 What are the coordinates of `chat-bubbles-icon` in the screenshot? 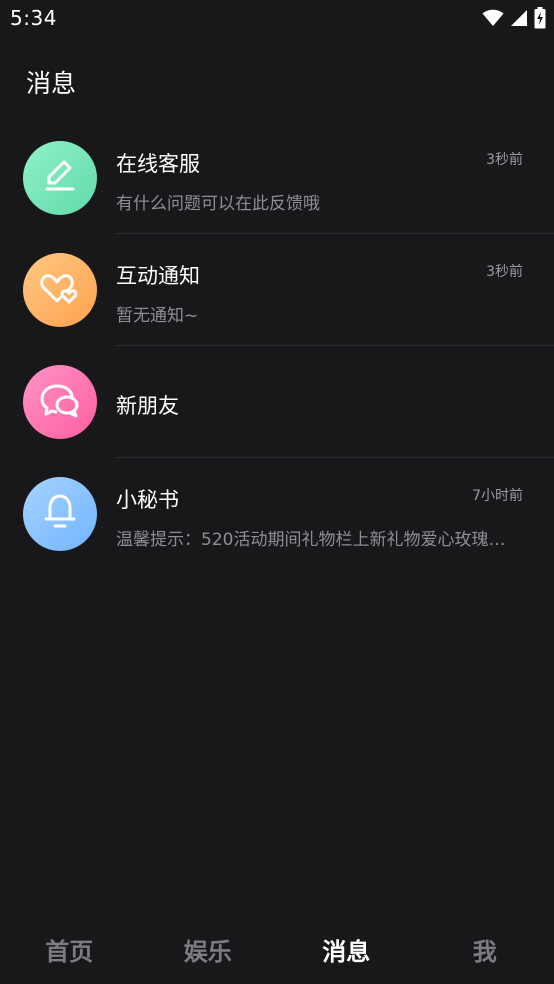 It's located at (60, 402).